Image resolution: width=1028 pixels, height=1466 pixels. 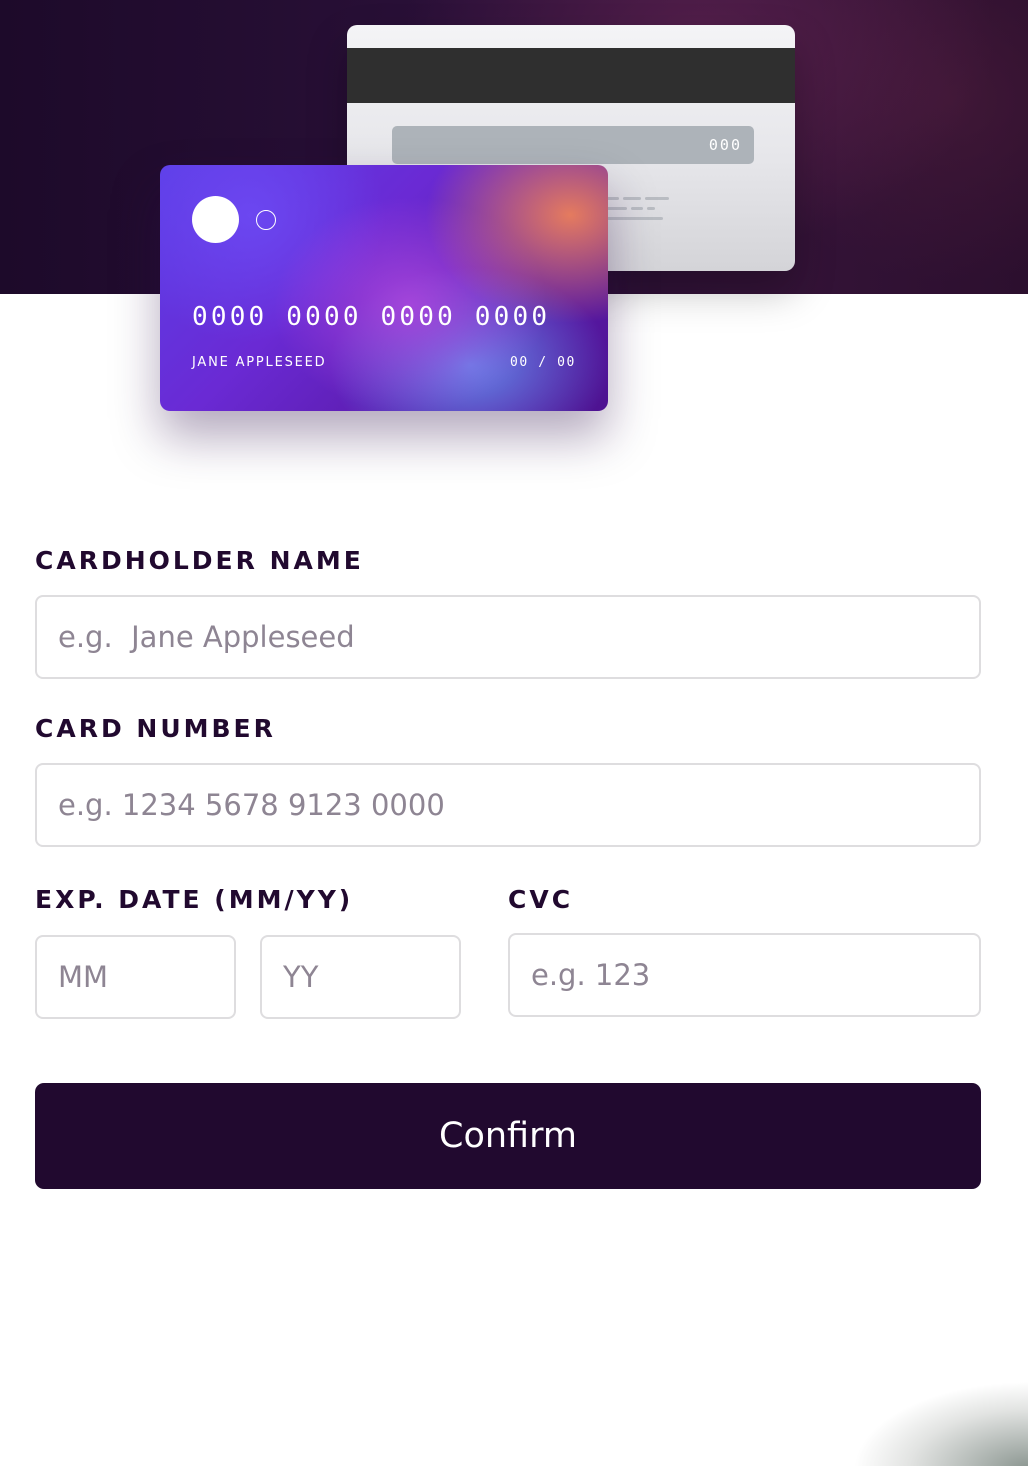 What do you see at coordinates (360, 977) in the screenshot?
I see `exp-year-input` at bounding box center [360, 977].